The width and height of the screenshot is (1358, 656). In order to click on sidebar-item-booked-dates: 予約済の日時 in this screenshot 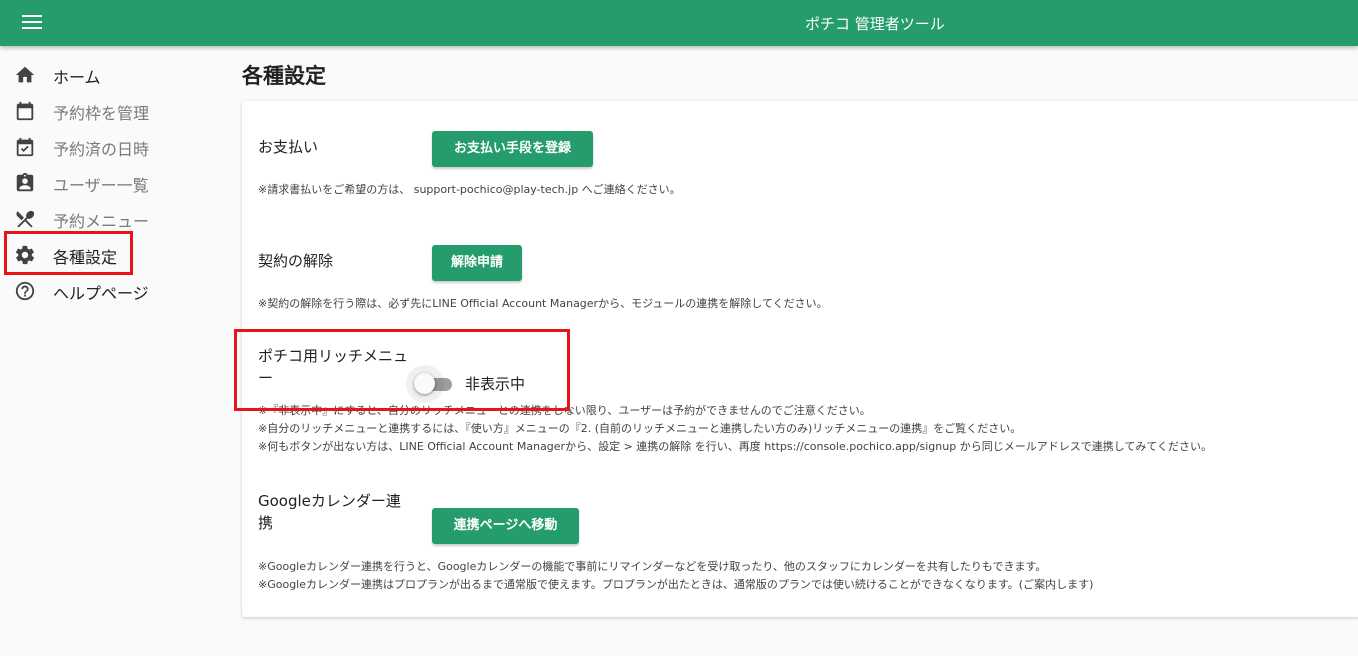, I will do `click(95, 146)`.